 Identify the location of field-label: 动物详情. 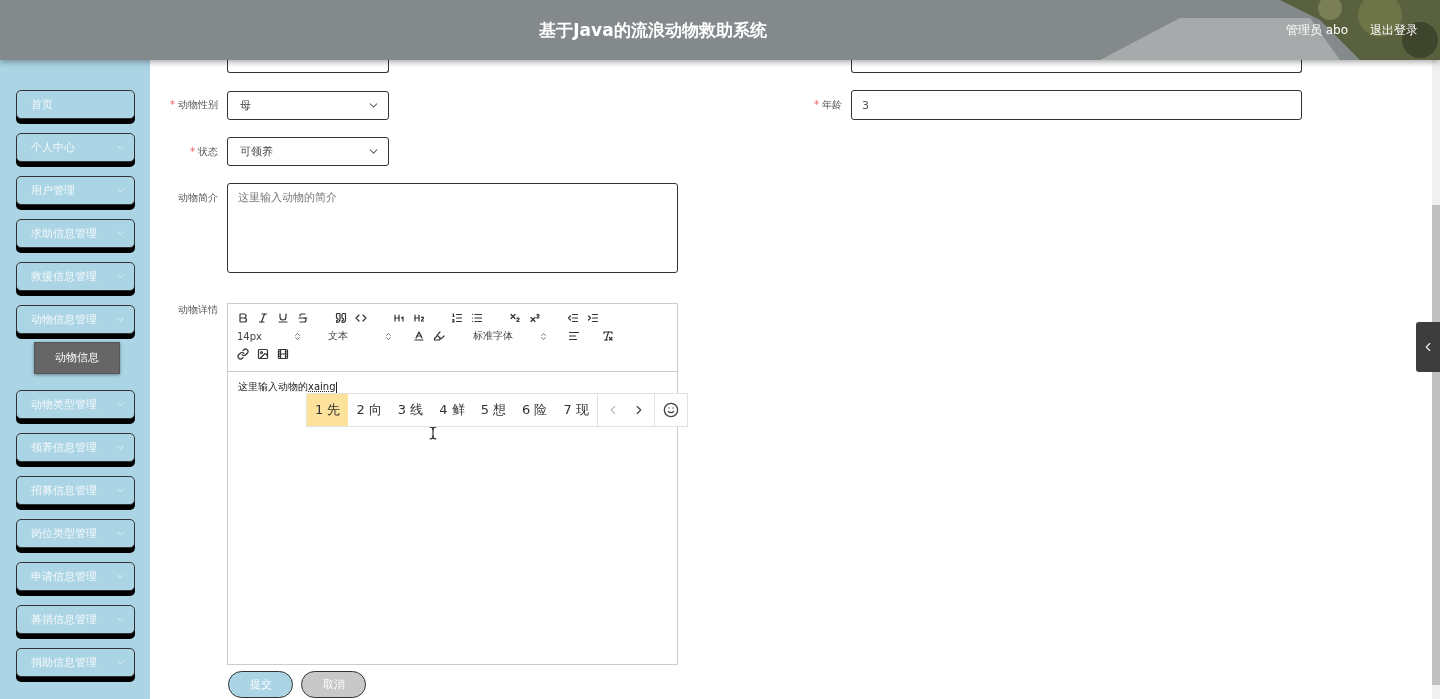
(197, 310).